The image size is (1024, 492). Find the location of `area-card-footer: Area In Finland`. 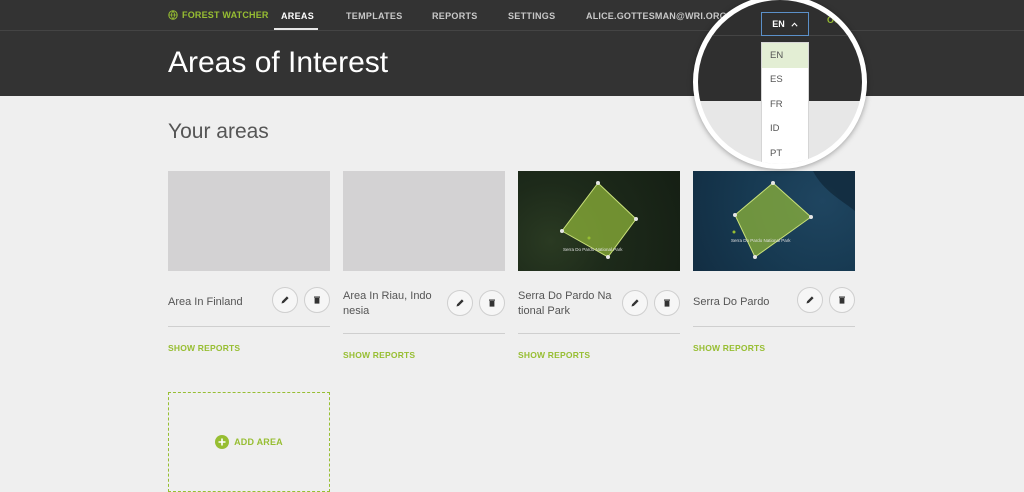

area-card-footer: Area In Finland is located at coordinates (249, 299).